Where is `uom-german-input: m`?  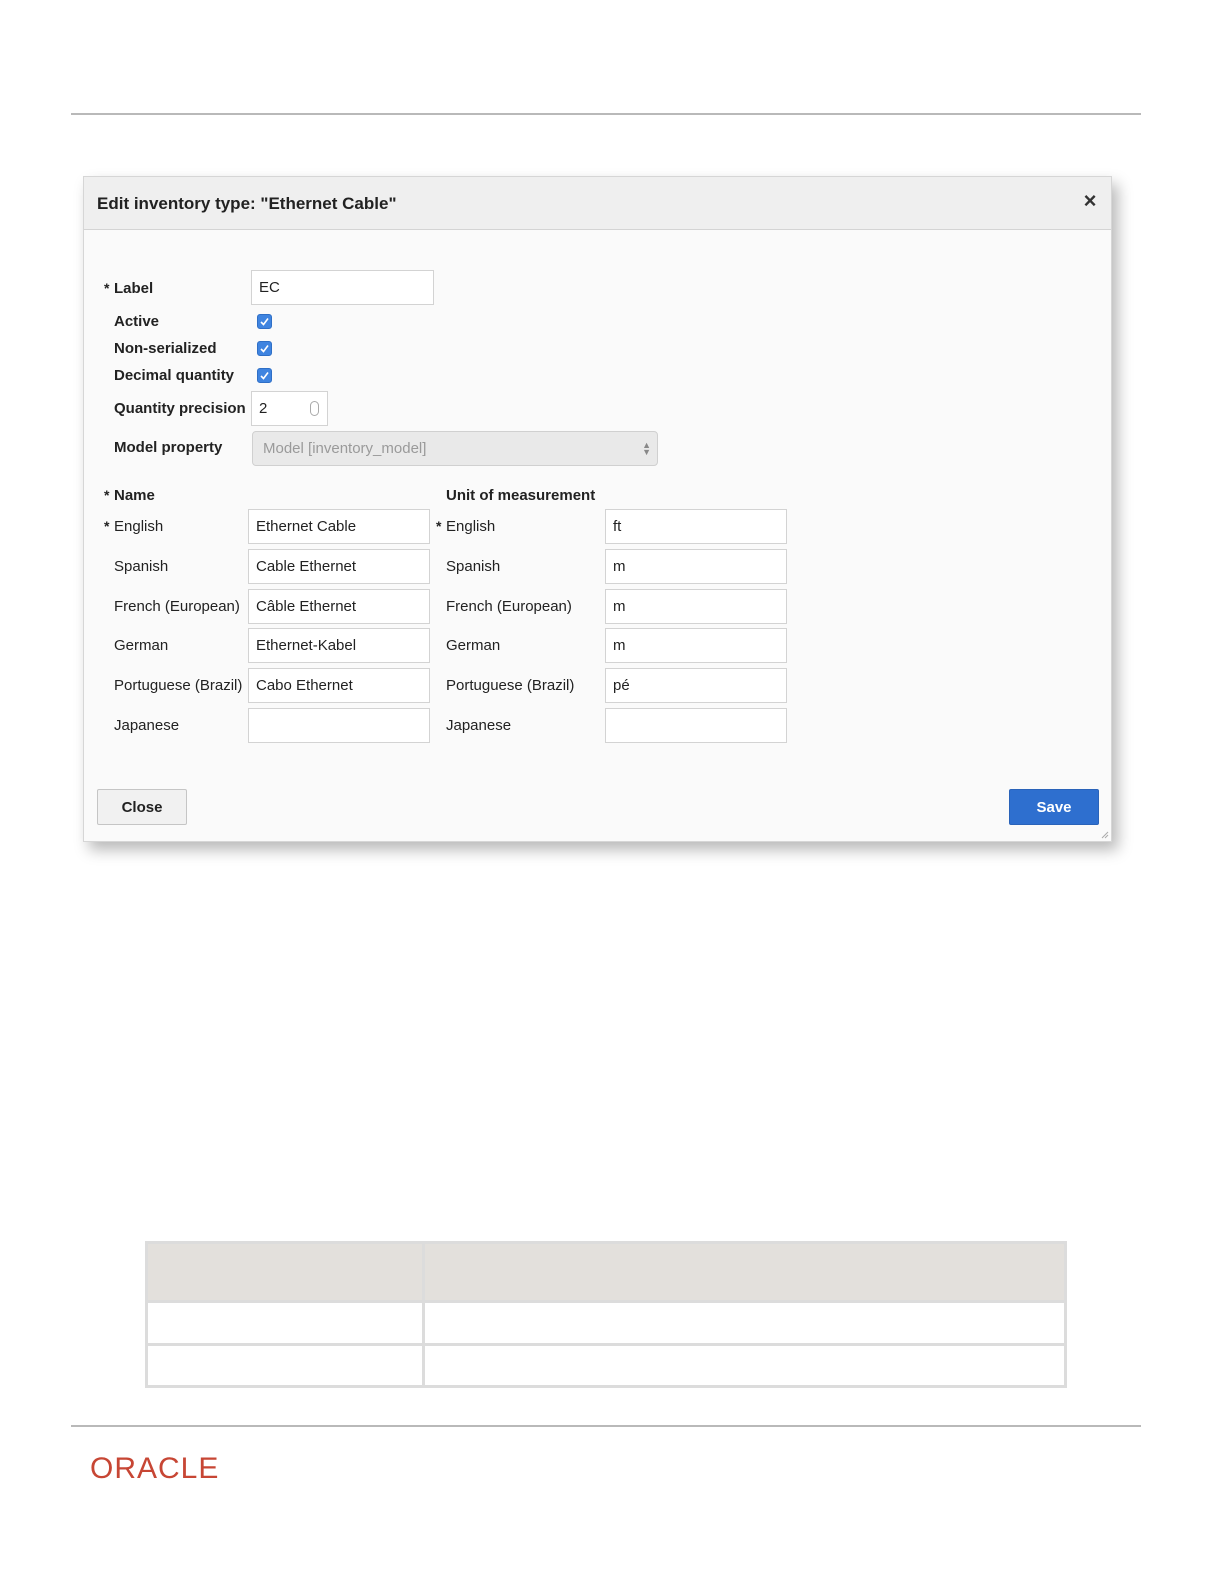 uom-german-input: m is located at coordinates (696, 645).